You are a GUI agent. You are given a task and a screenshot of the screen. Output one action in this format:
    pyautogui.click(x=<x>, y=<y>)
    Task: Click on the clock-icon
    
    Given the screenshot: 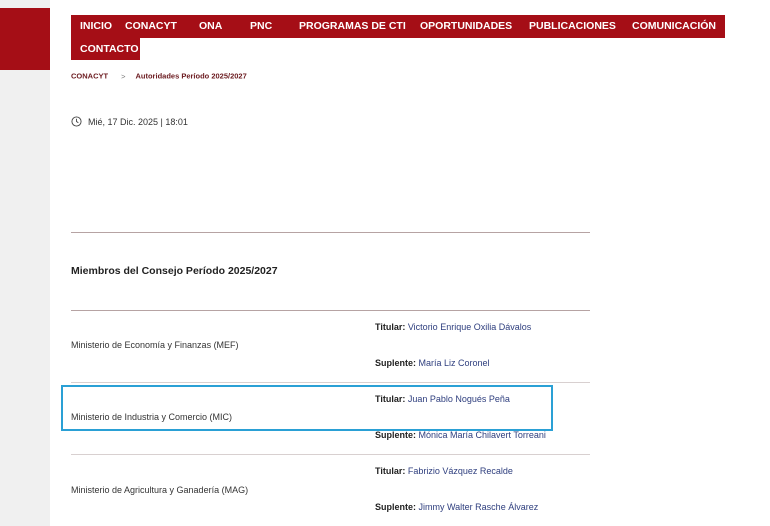 What is the action you would take?
    pyautogui.click(x=76, y=121)
    